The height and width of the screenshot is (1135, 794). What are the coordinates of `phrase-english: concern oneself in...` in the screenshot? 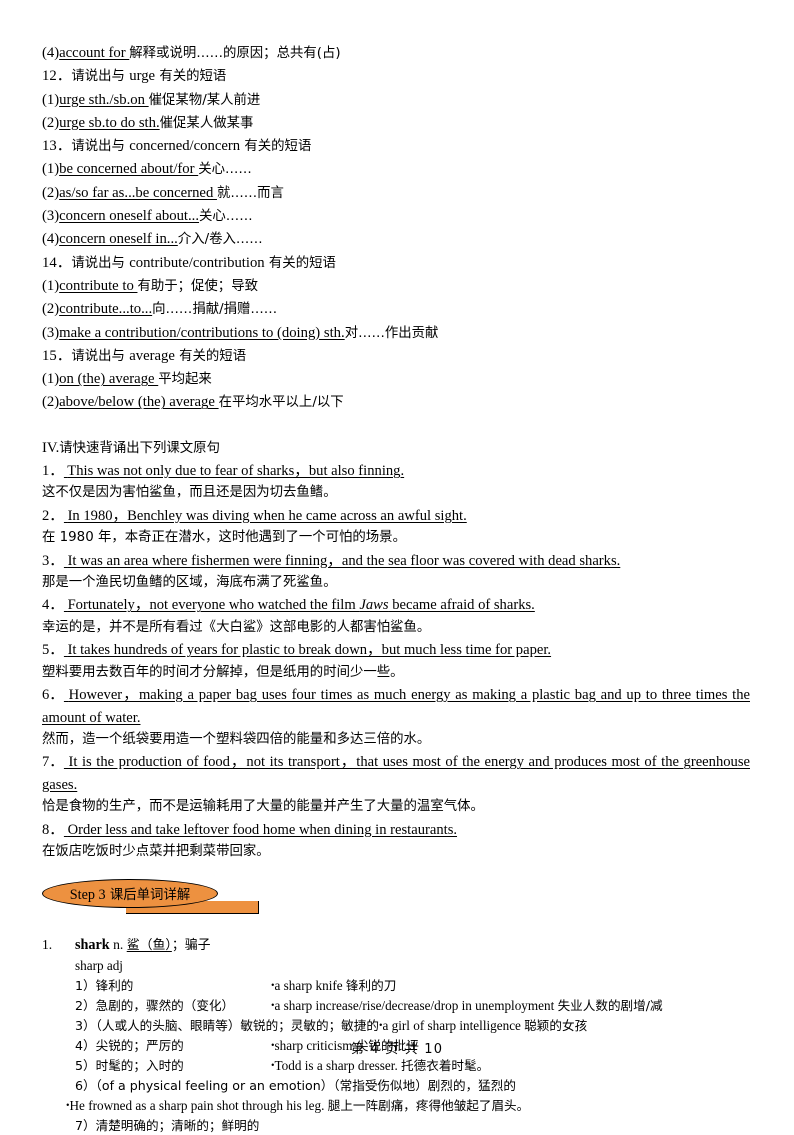 It's located at (118, 239).